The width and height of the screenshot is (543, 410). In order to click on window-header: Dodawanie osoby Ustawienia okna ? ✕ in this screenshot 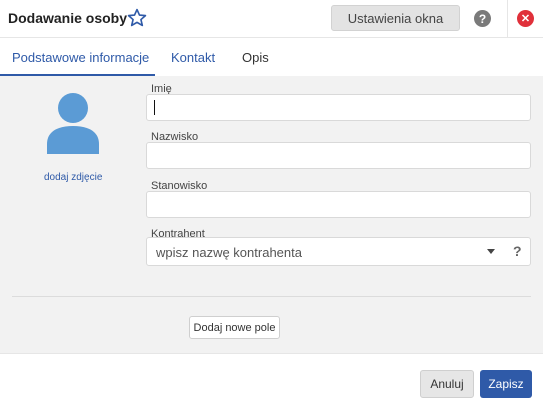, I will do `click(271, 19)`.